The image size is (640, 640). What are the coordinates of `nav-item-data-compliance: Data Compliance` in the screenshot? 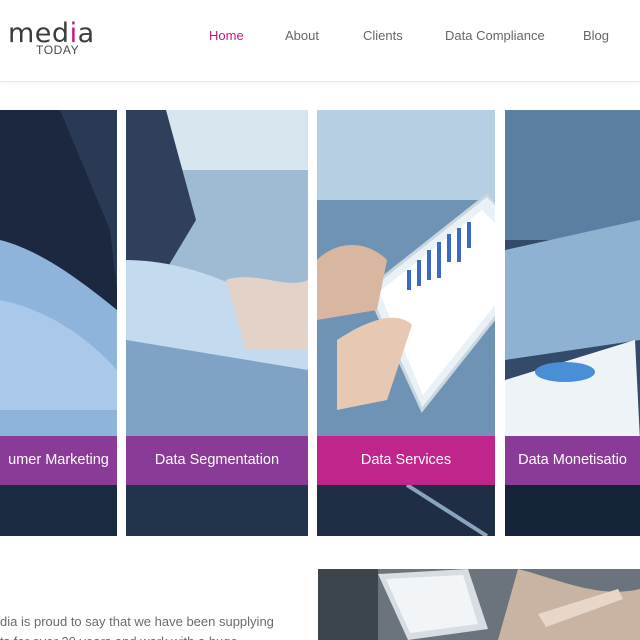 It's located at (495, 35).